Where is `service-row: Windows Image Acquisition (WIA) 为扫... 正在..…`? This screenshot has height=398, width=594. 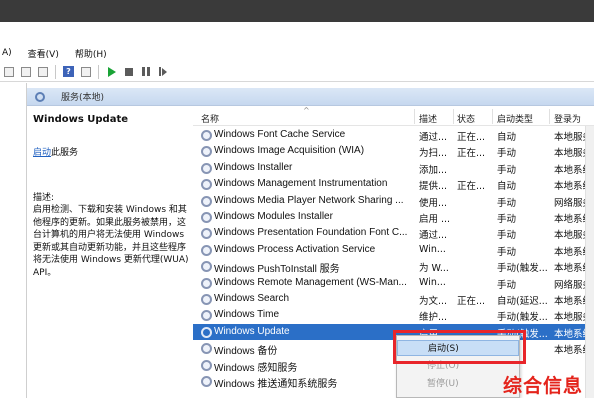
service-row: Windows Image Acquisition (WIA) 为扫... 正在..… is located at coordinates (393, 151).